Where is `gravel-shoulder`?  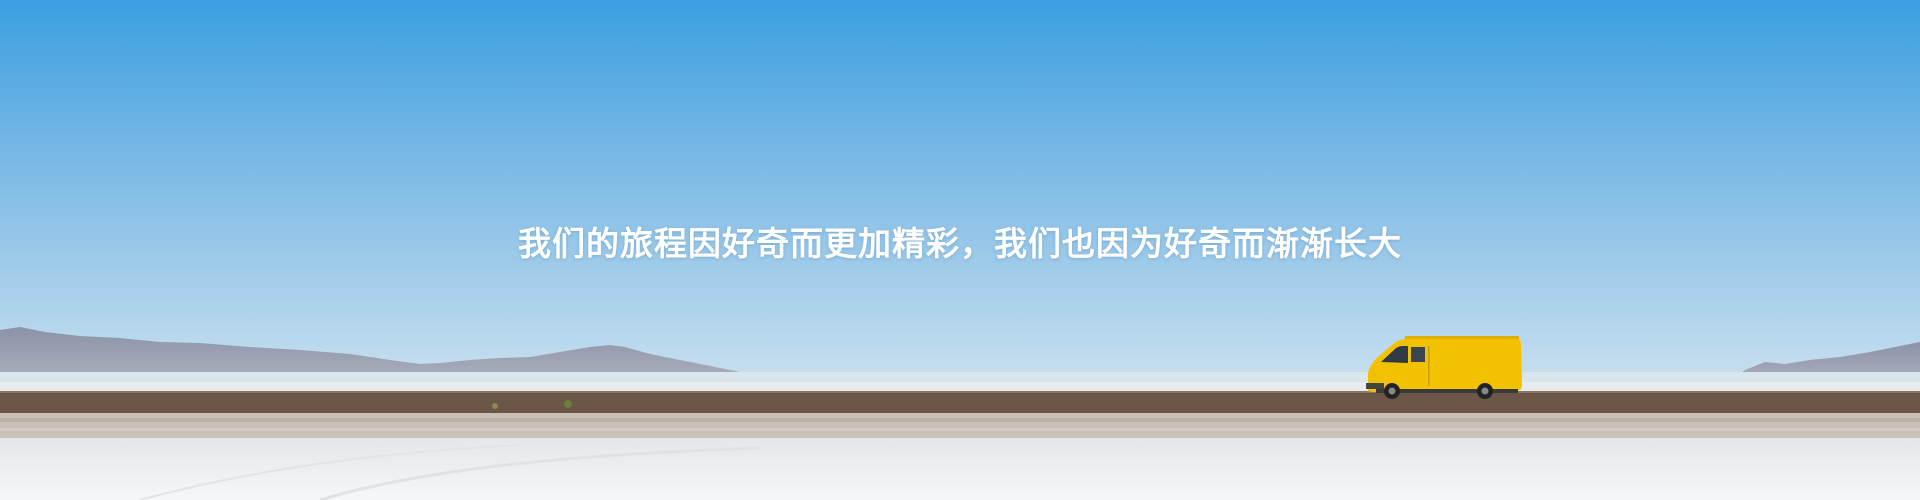 gravel-shoulder is located at coordinates (960, 426).